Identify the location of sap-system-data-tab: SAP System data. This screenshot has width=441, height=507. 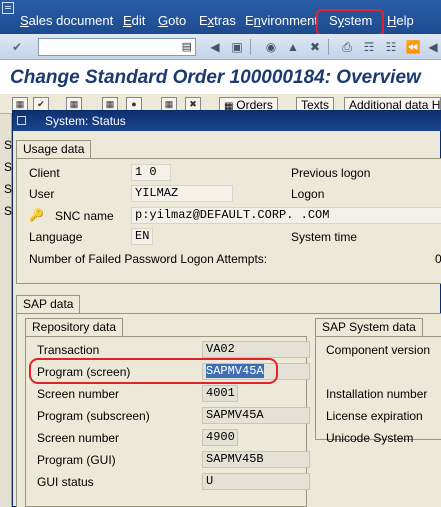
(369, 327).